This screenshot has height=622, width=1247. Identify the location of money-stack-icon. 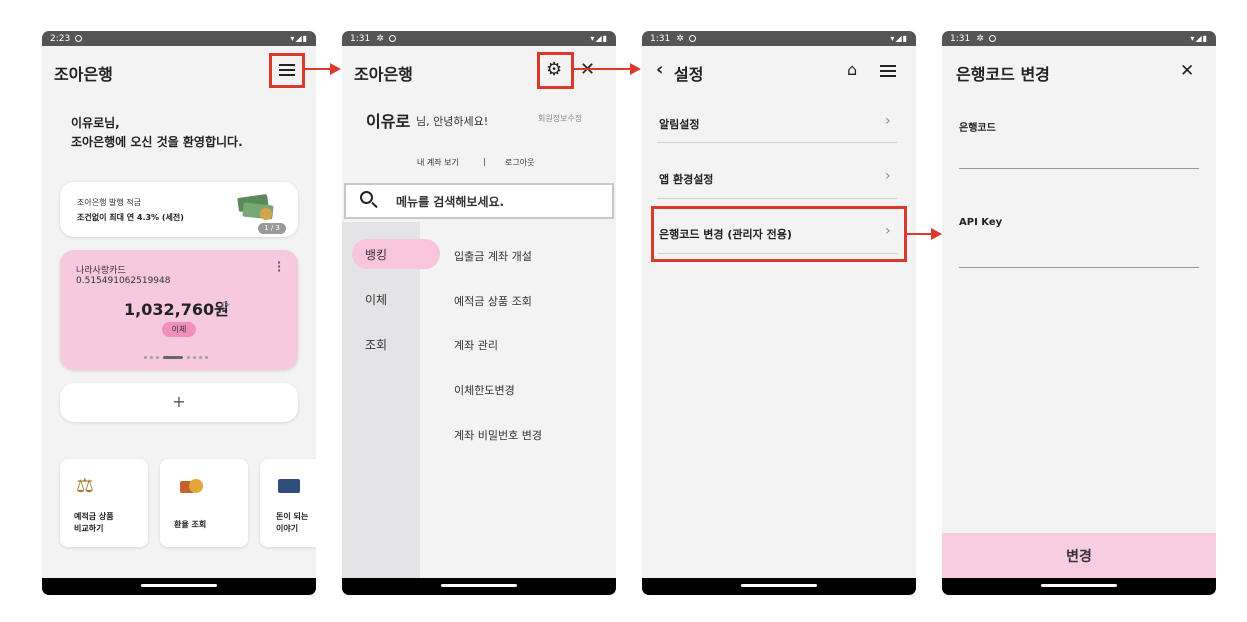
(257, 207).